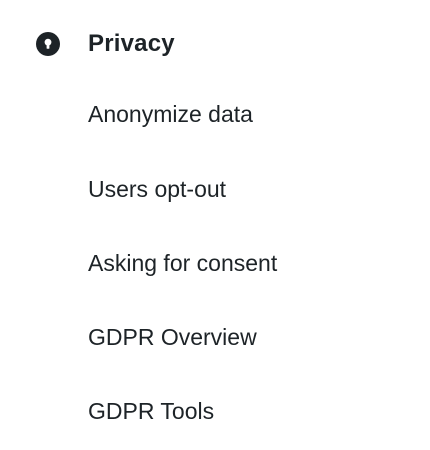  What do you see at coordinates (131, 43) in the screenshot?
I see `section-title: Privacy` at bounding box center [131, 43].